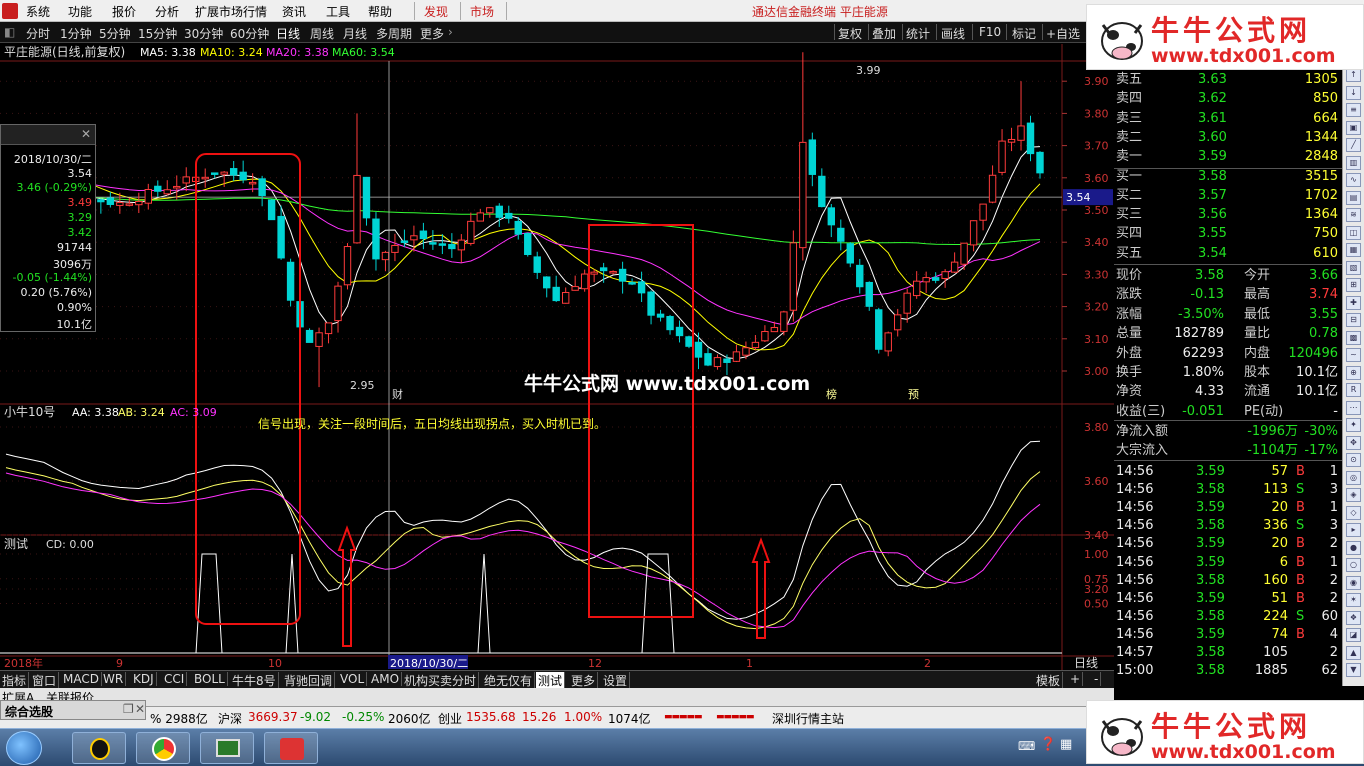 Image resolution: width=1364 pixels, height=766 pixels. I want to click on tick-row: 14:57 3.58 105 2, so click(1228, 652).